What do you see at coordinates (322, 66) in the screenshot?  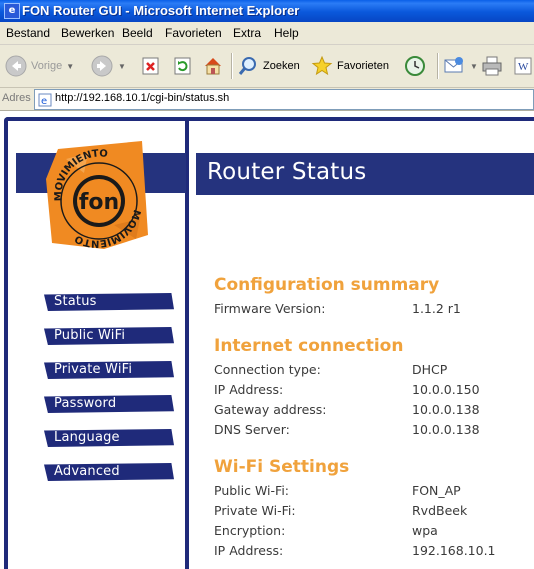 I see `star-icon` at bounding box center [322, 66].